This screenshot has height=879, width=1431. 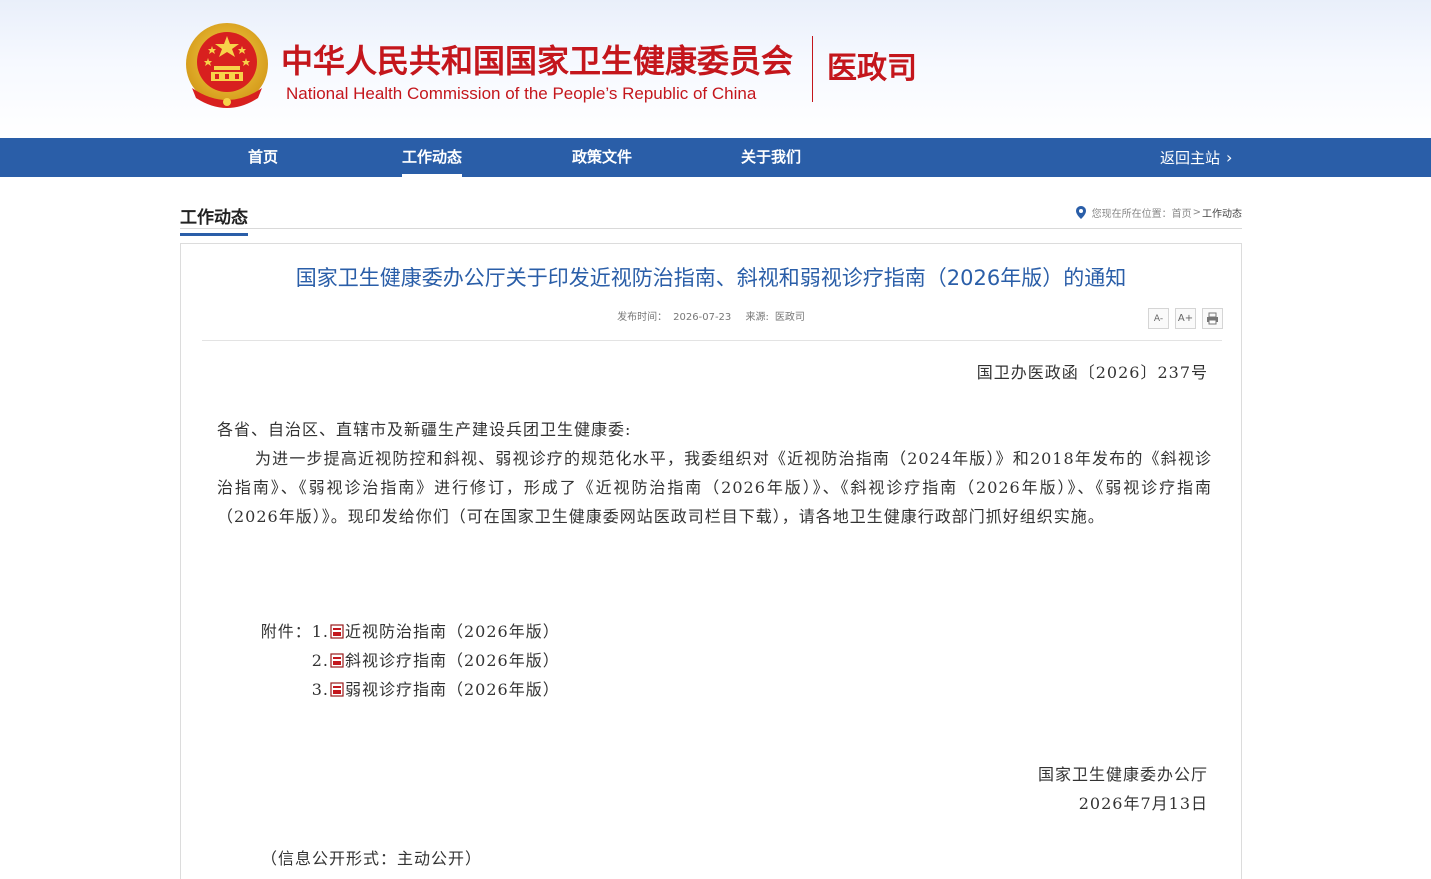 What do you see at coordinates (602, 157) in the screenshot?
I see `nav-item-policy-docs: 政策文件` at bounding box center [602, 157].